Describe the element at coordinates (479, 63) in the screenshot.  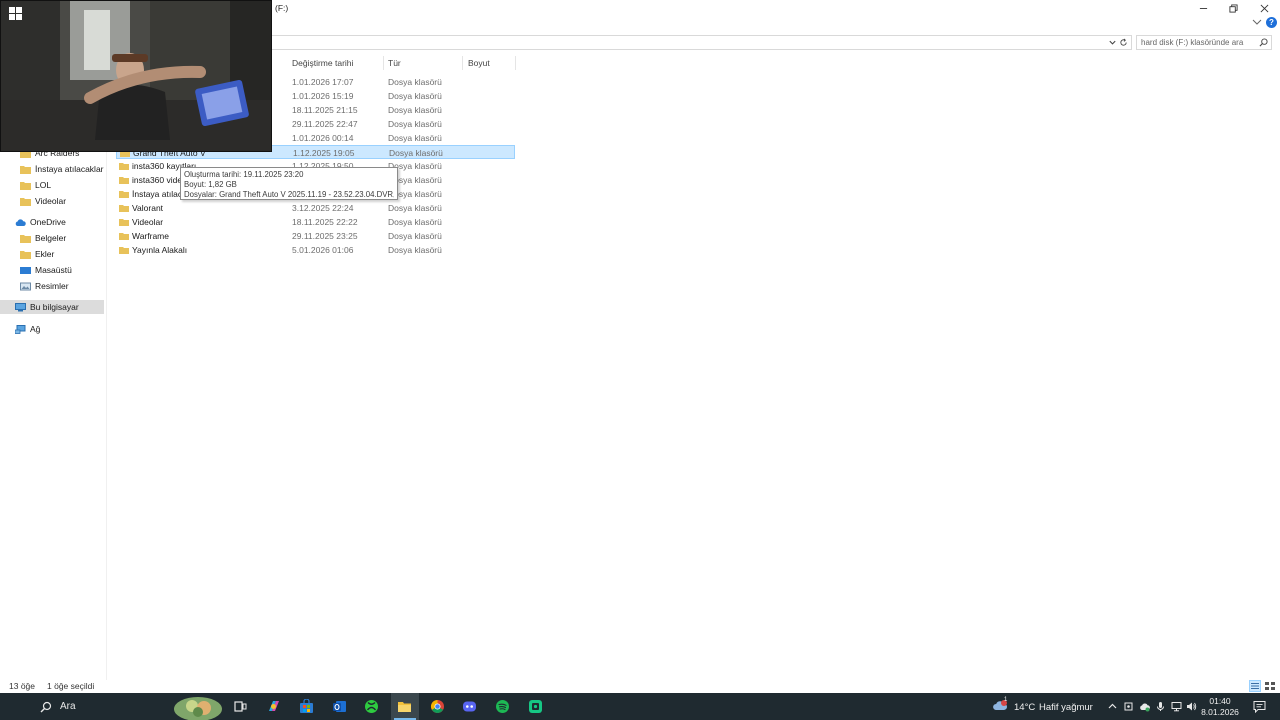
I see `column-header-size: Boyut` at that location.